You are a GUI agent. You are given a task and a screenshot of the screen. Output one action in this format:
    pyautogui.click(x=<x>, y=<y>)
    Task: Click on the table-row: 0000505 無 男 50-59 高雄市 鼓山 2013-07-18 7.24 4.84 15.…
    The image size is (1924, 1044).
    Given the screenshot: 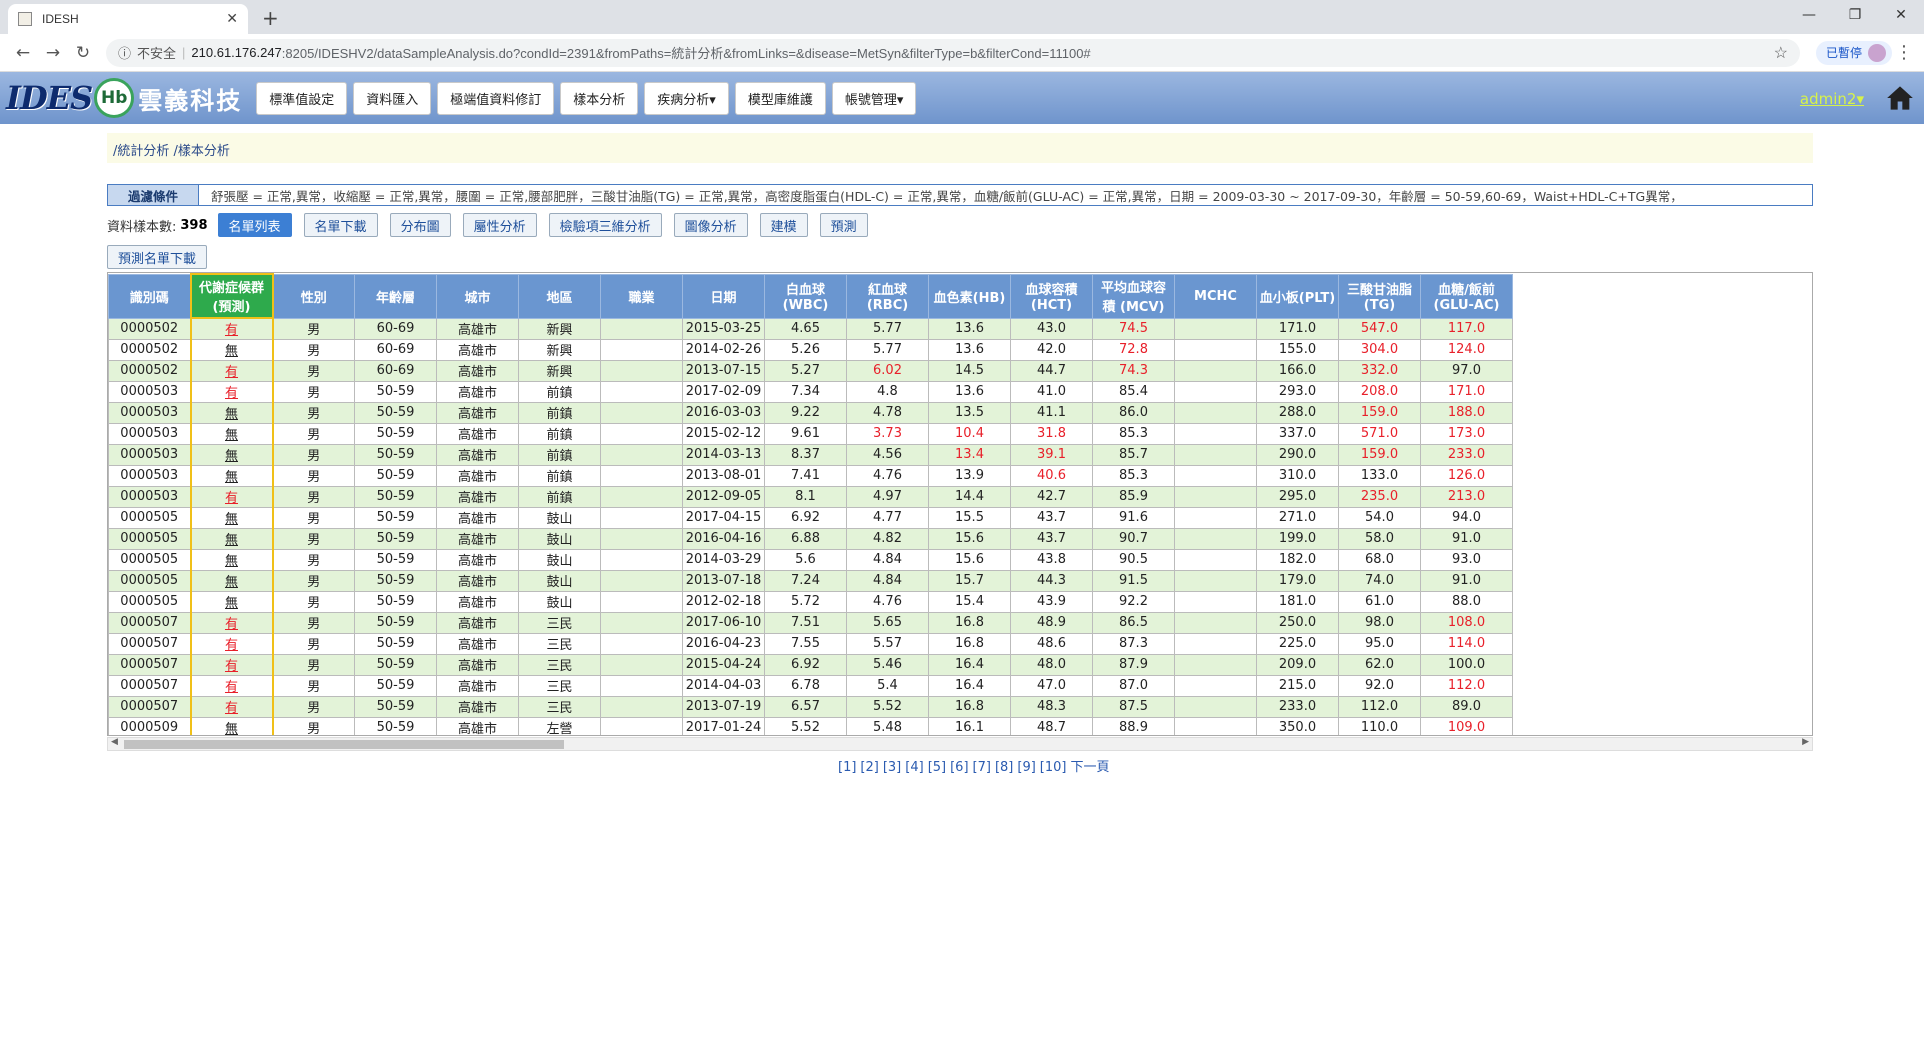 What is the action you would take?
    pyautogui.click(x=810, y=580)
    